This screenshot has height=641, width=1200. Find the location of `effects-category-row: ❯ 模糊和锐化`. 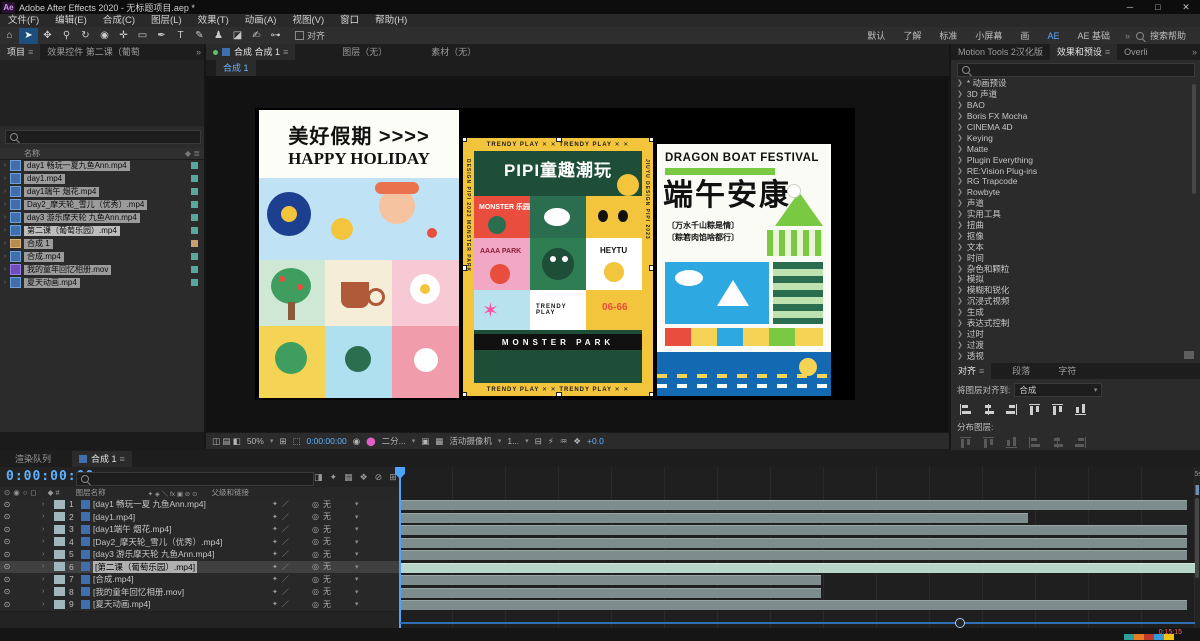

effects-category-row: ❯ 模糊和锐化 is located at coordinates (1075, 290).